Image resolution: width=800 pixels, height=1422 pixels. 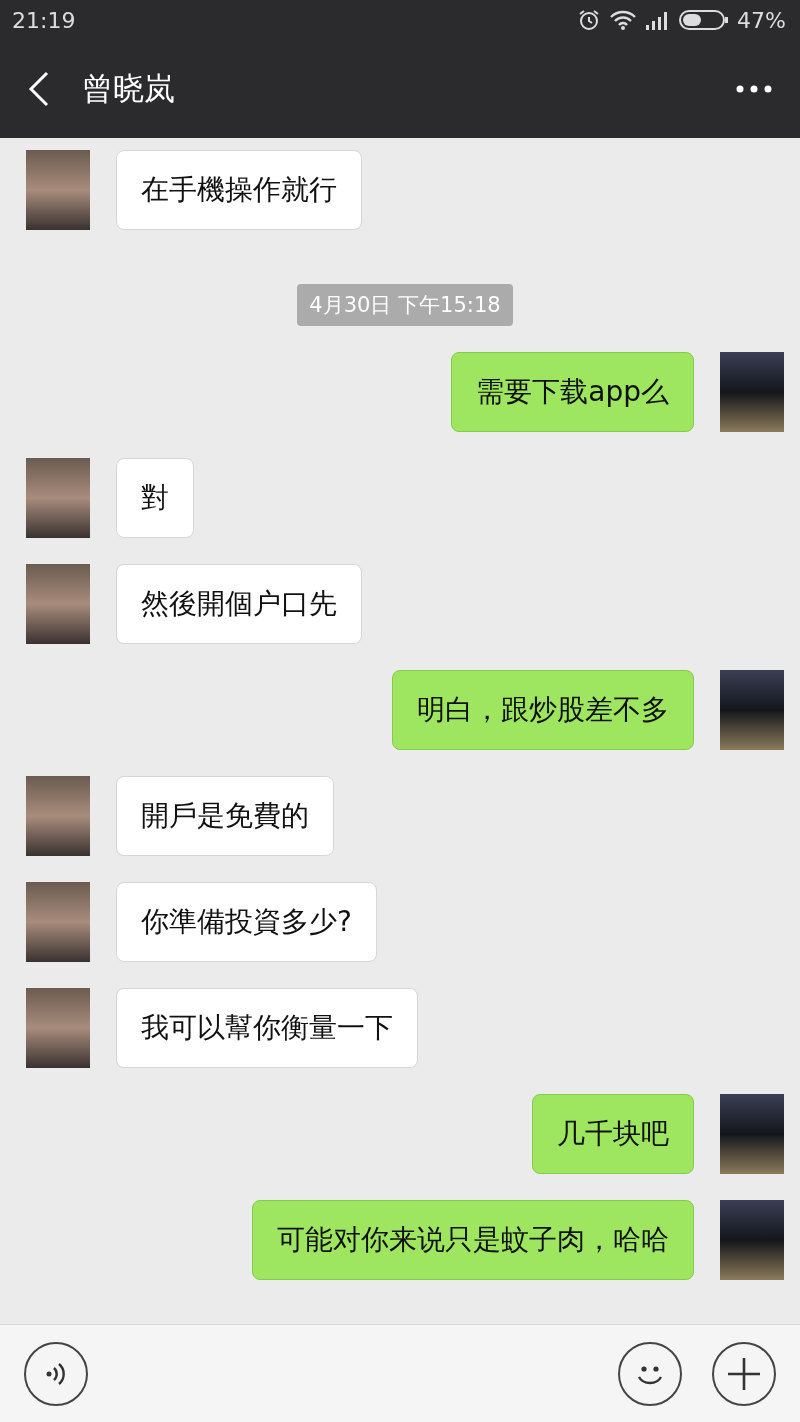 I want to click on voice-button, so click(x=56, y=1373).